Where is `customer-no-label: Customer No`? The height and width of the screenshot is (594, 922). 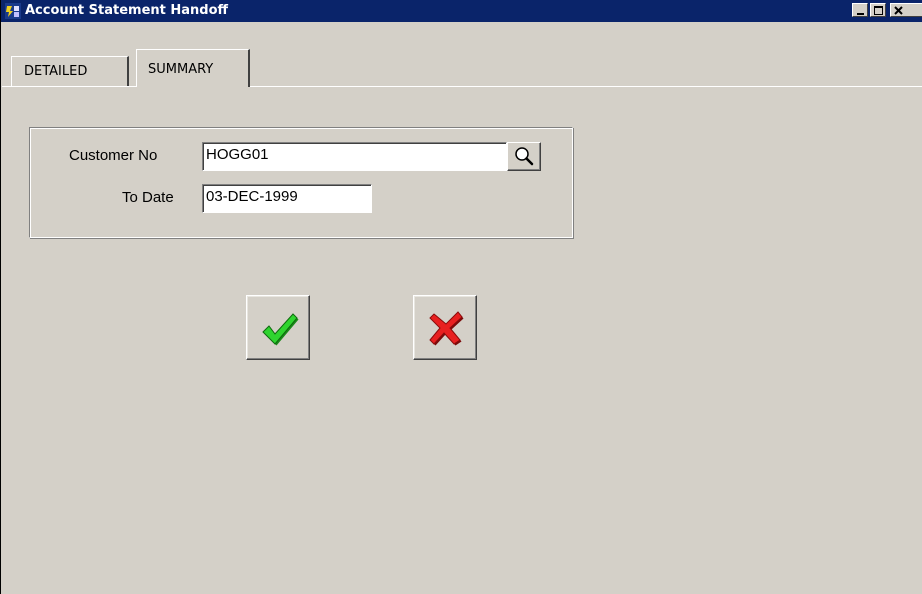 customer-no-label: Customer No is located at coordinates (113, 155).